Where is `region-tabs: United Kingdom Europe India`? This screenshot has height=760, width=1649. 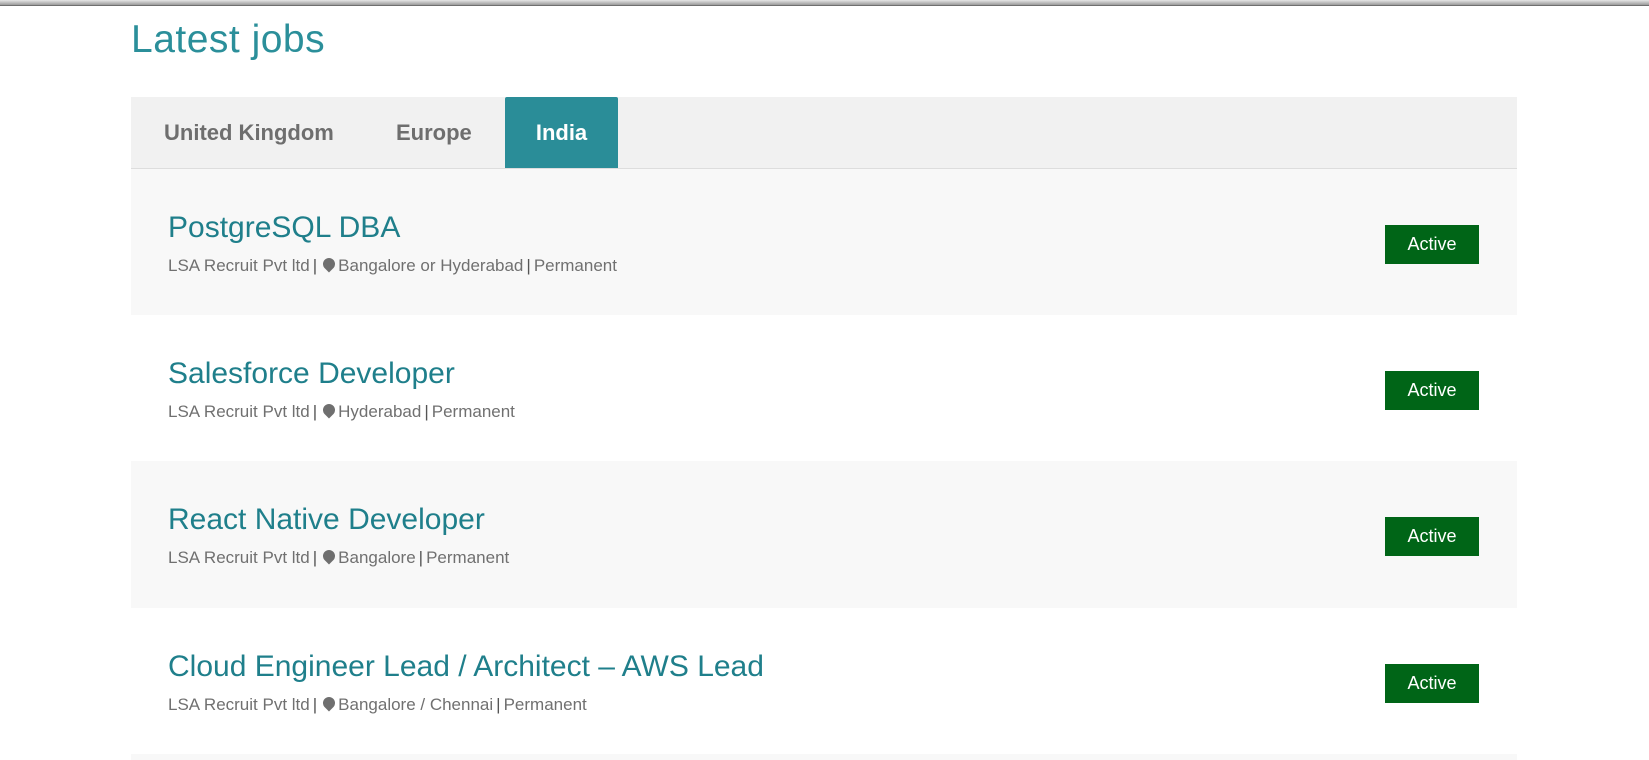
region-tabs: United Kingdom Europe India is located at coordinates (824, 133).